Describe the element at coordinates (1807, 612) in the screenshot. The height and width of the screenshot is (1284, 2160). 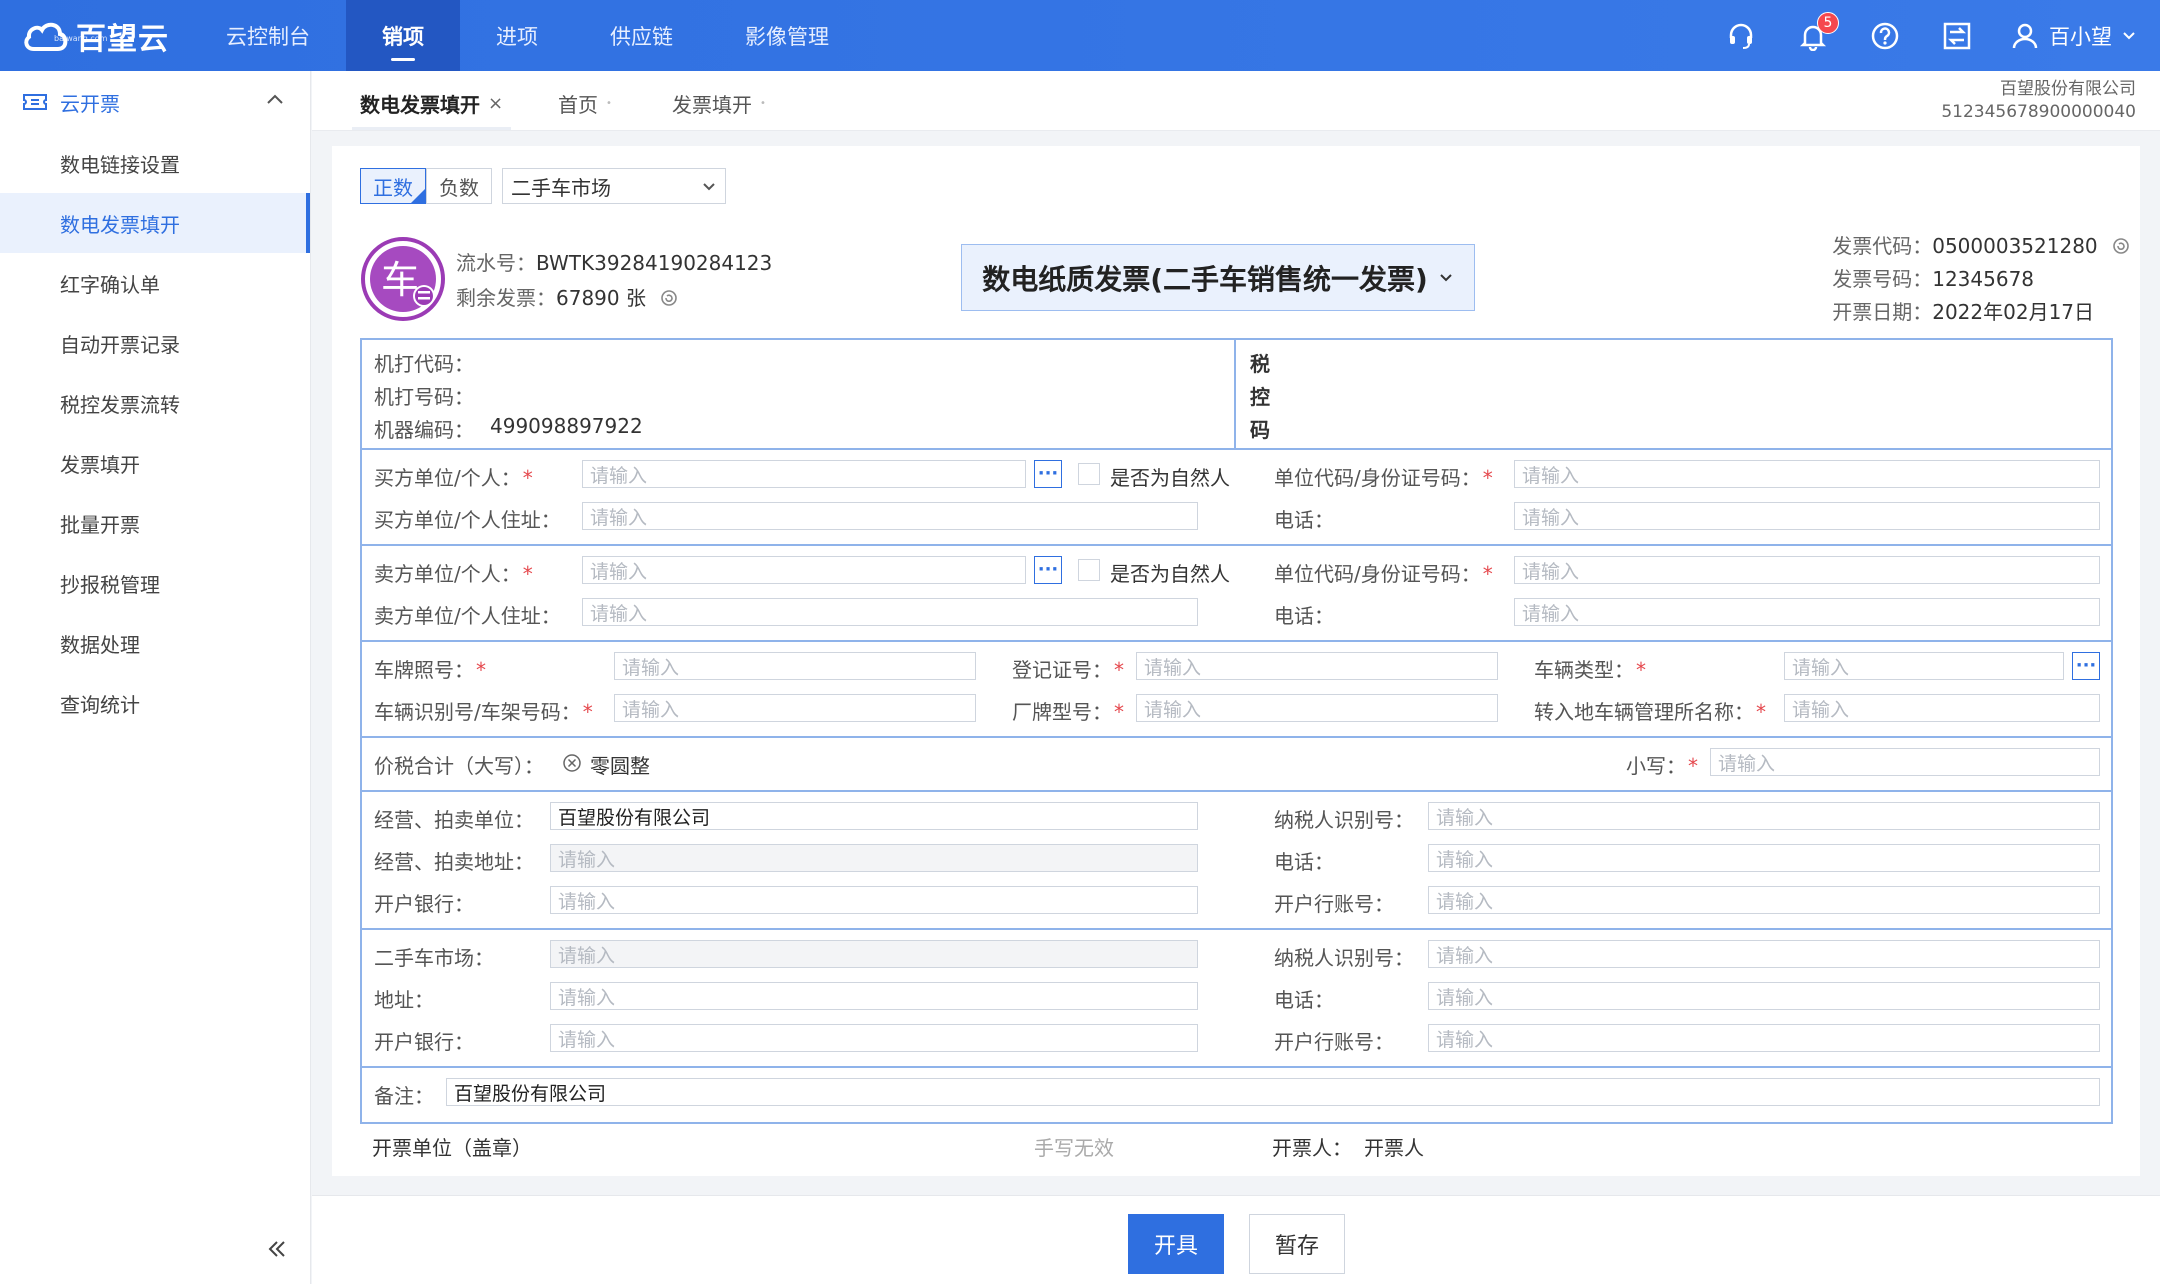
I see `seller-phone-input: 请输入` at that location.